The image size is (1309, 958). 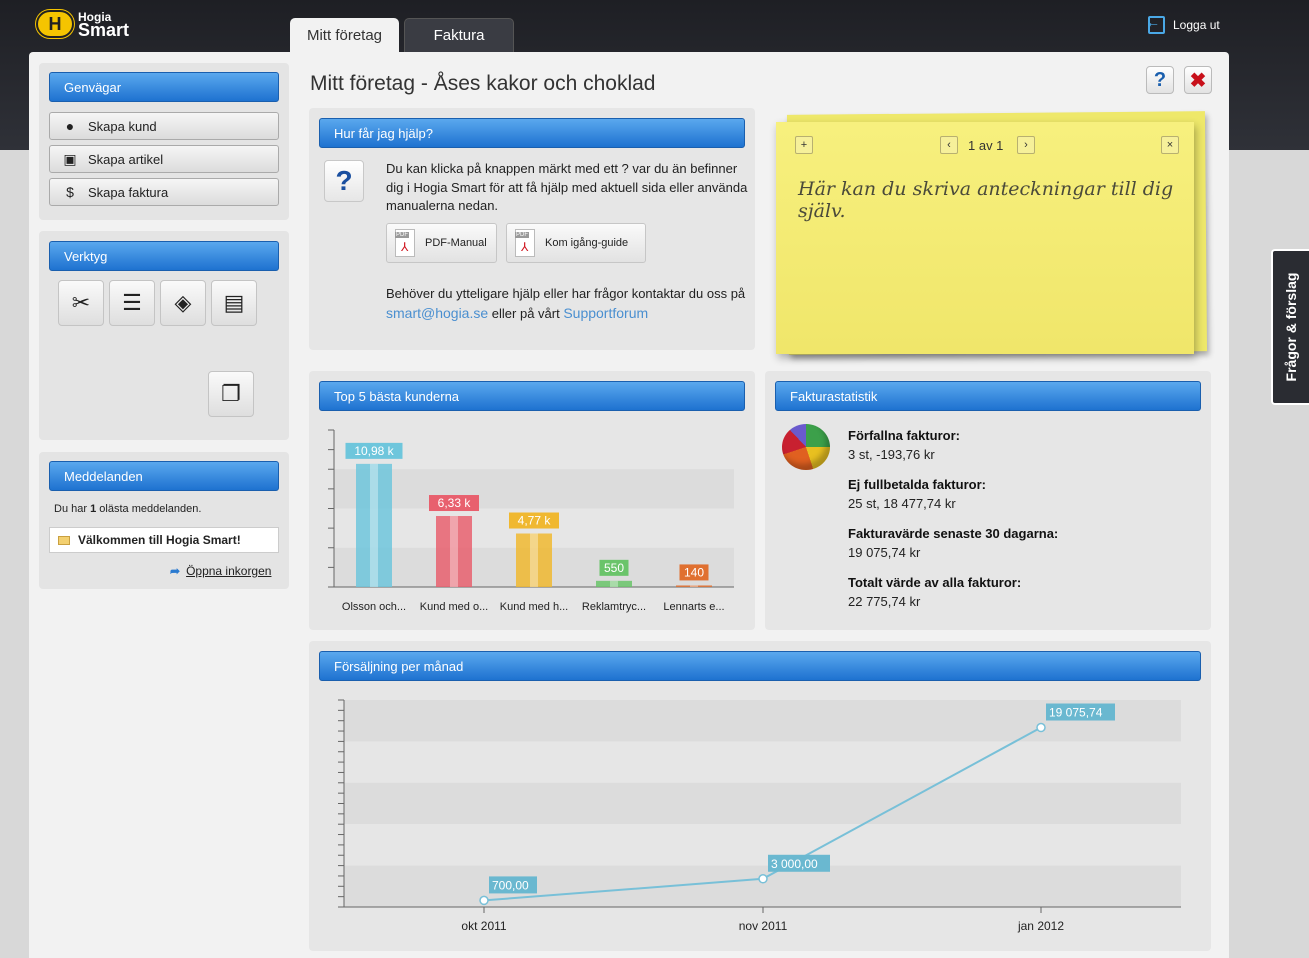 I want to click on unpaid-label: Ej fullbetalda fakturor:, so click(x=917, y=484).